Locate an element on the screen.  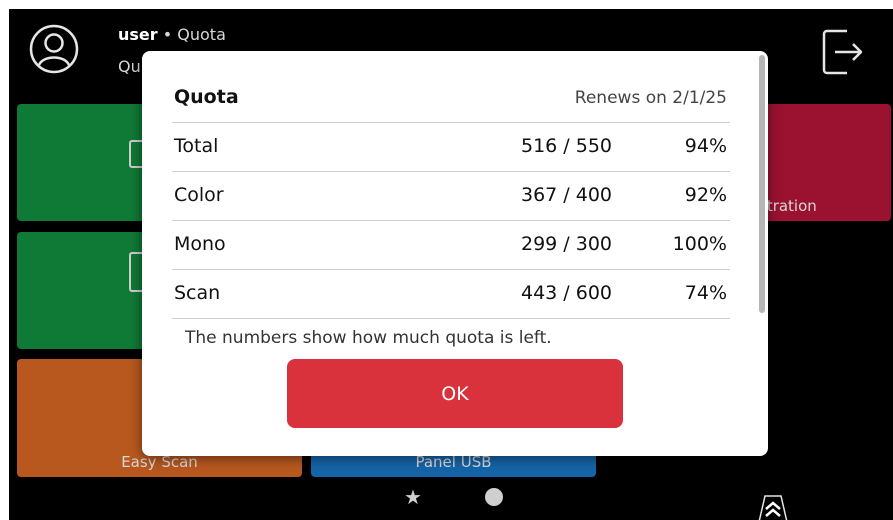
star-icon: ★ is located at coordinates (413, 497).